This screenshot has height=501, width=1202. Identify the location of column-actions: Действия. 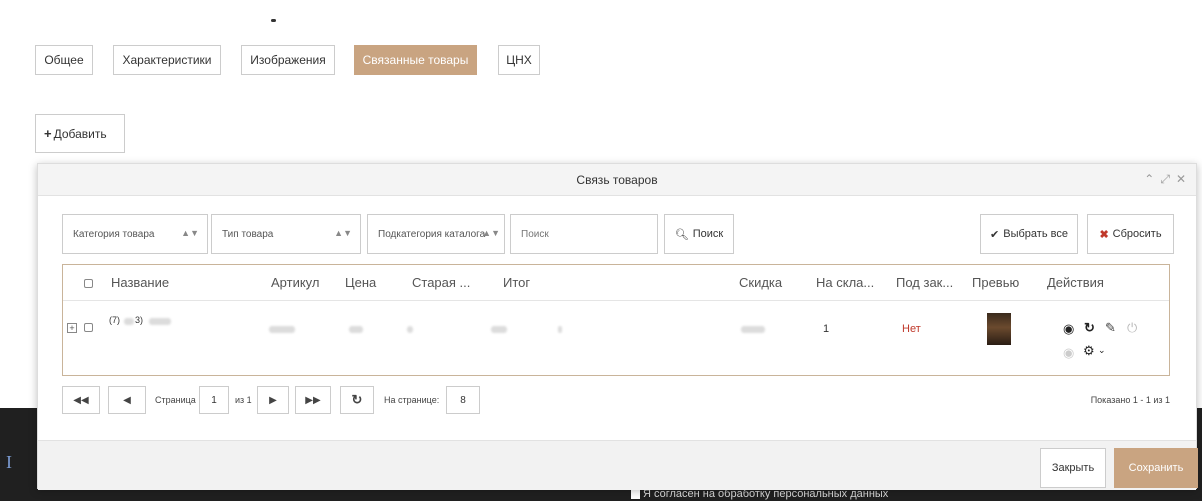
(1075, 282).